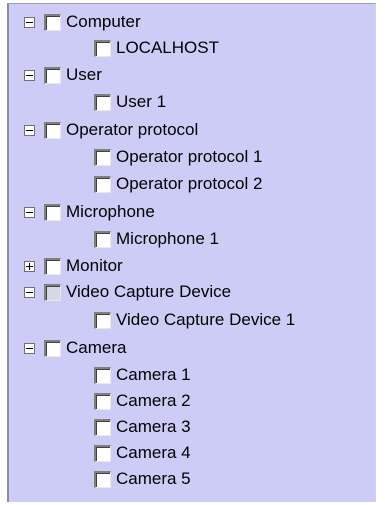  Describe the element at coordinates (94, 265) in the screenshot. I see `tree-node-label: Monitor` at that location.